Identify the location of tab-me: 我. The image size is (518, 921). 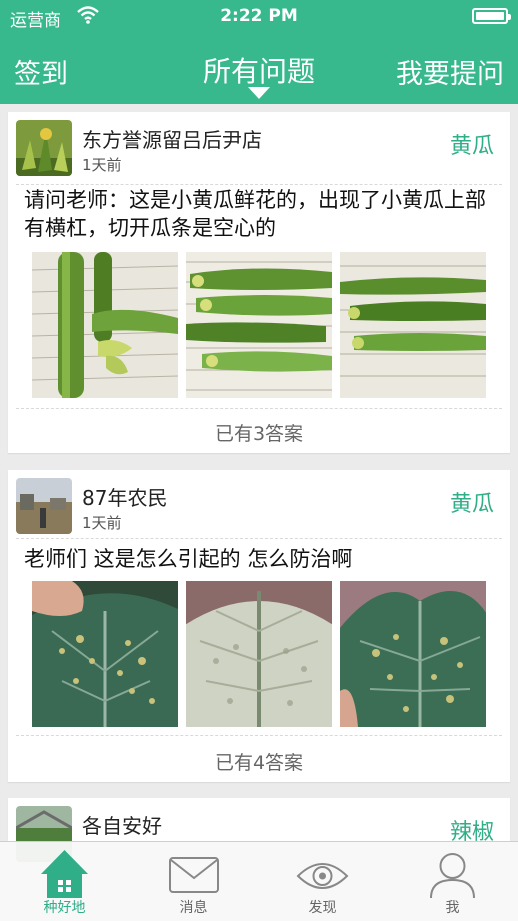
(452, 881).